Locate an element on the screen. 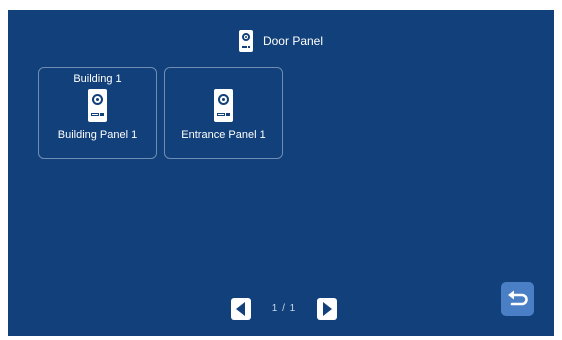  page-indicator: 1 / 1 is located at coordinates (284, 308).